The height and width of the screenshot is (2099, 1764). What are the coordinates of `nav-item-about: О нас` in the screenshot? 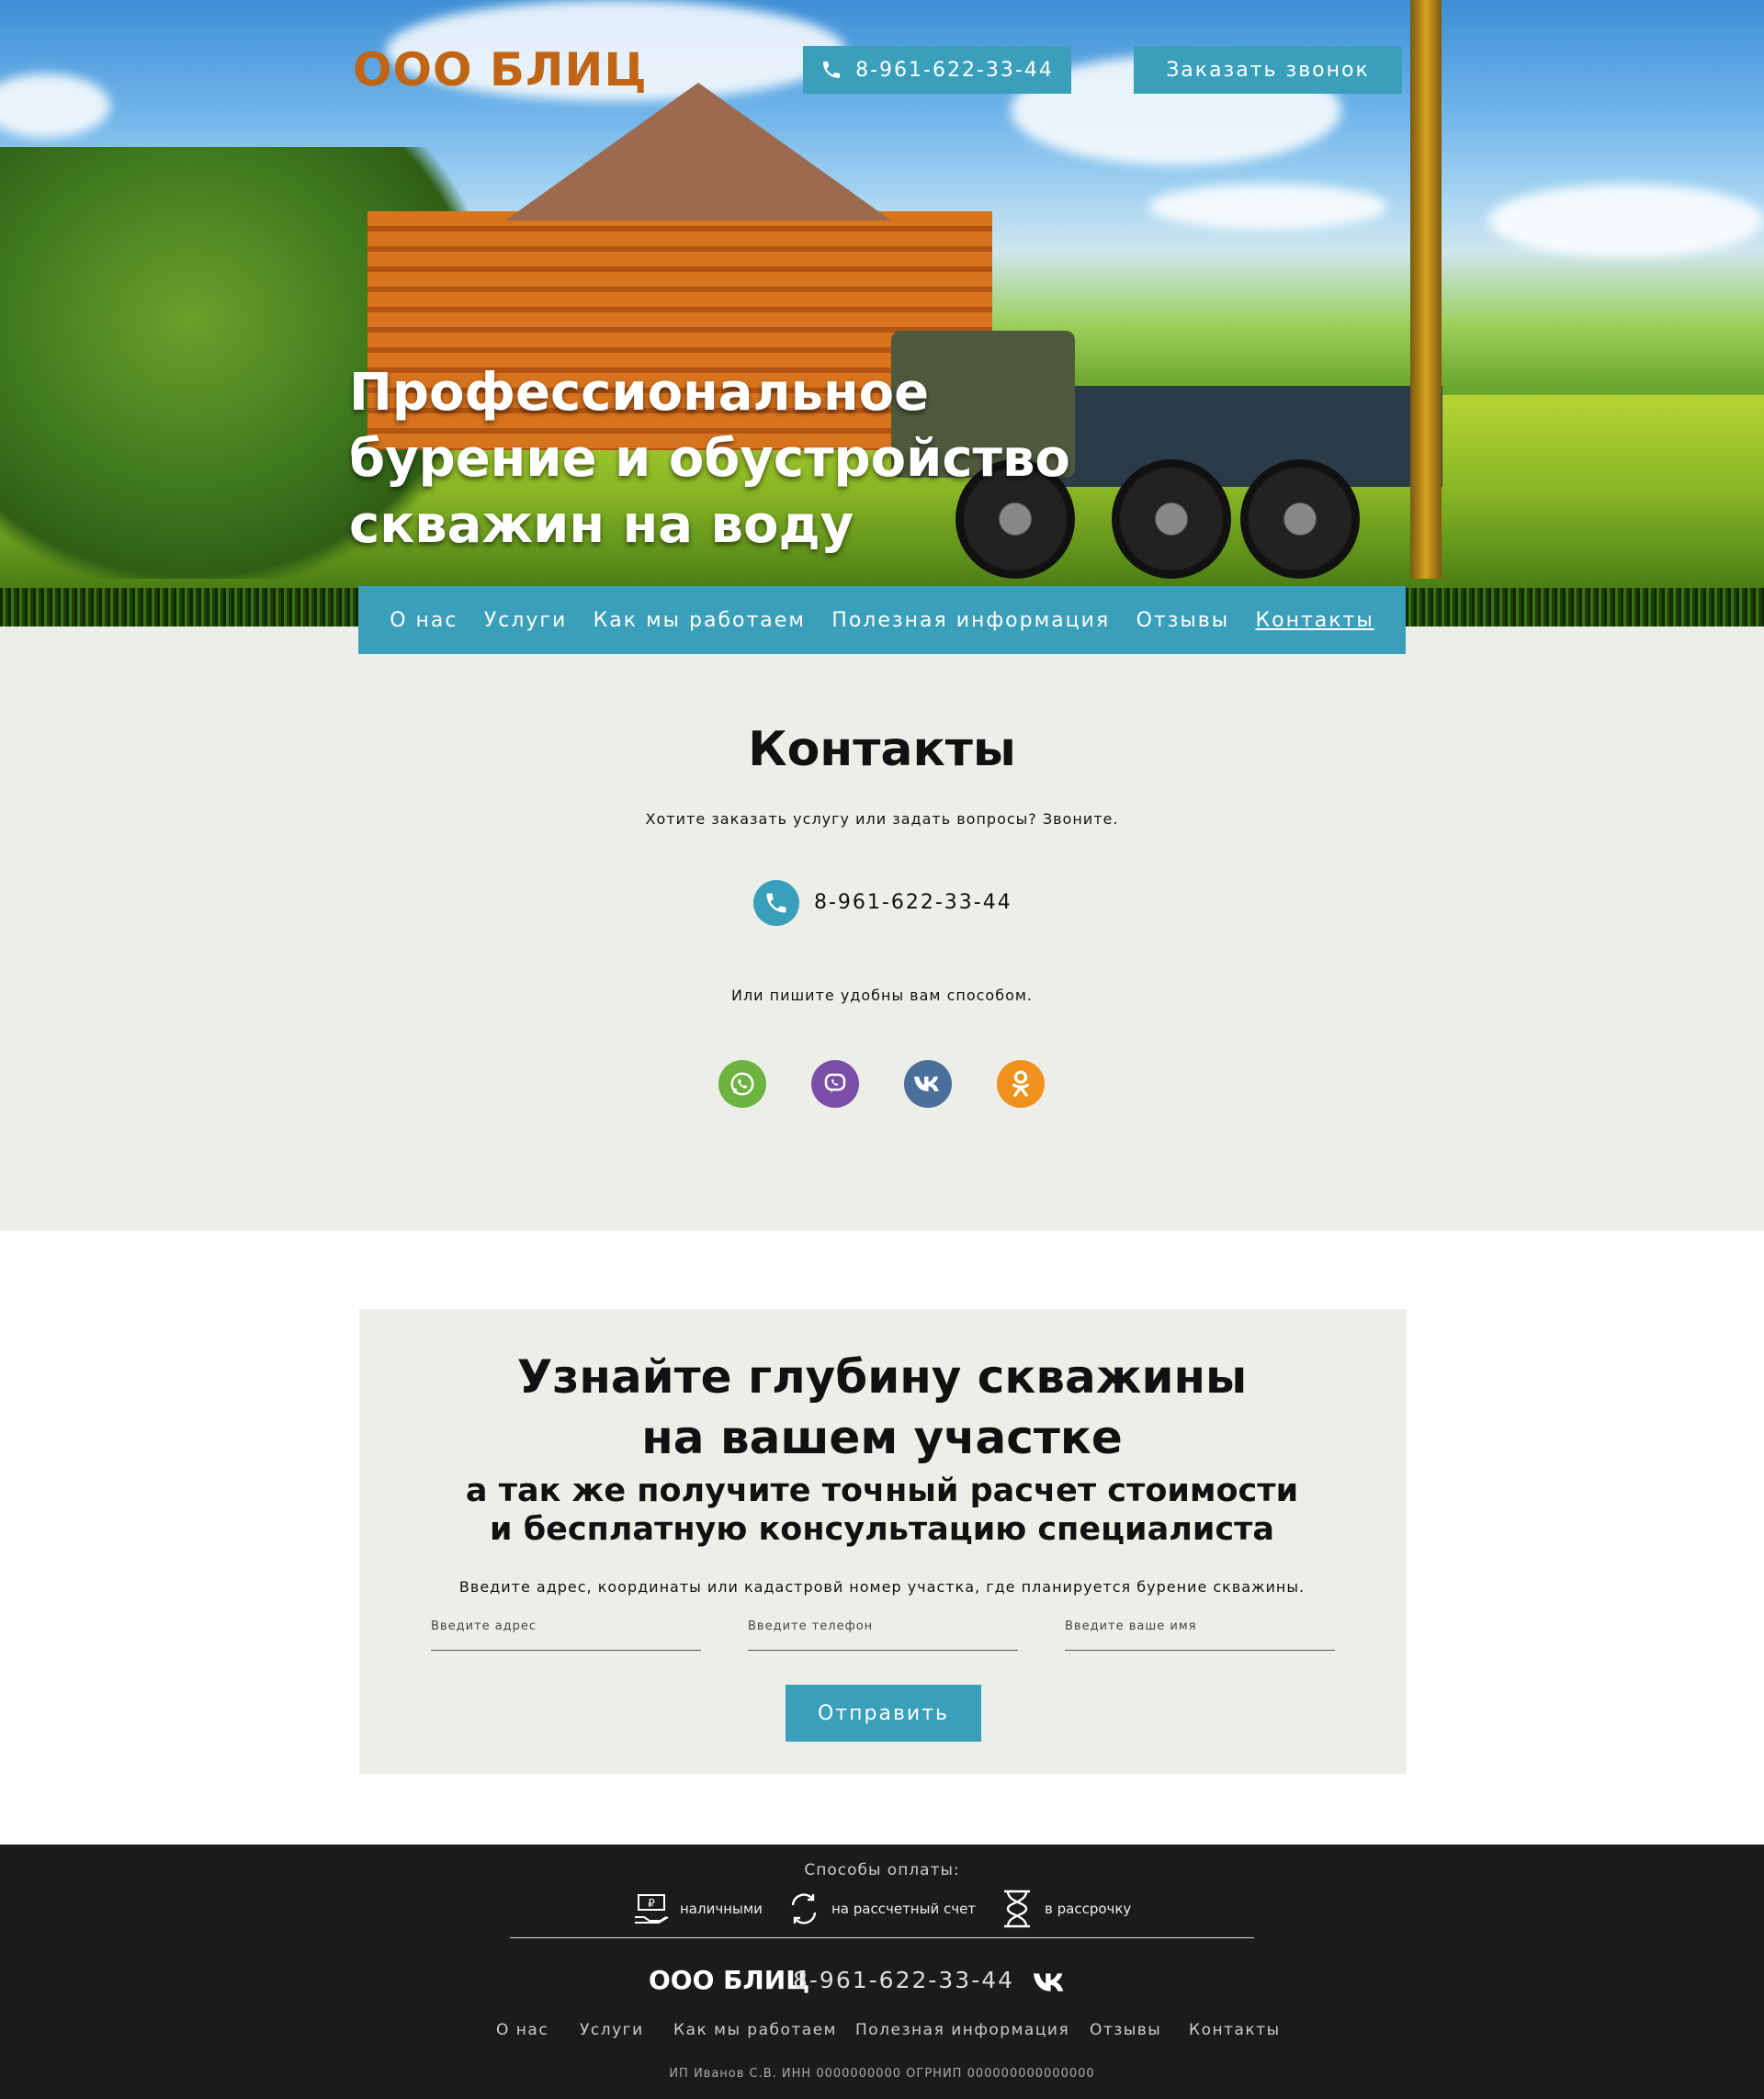 It's located at (424, 620).